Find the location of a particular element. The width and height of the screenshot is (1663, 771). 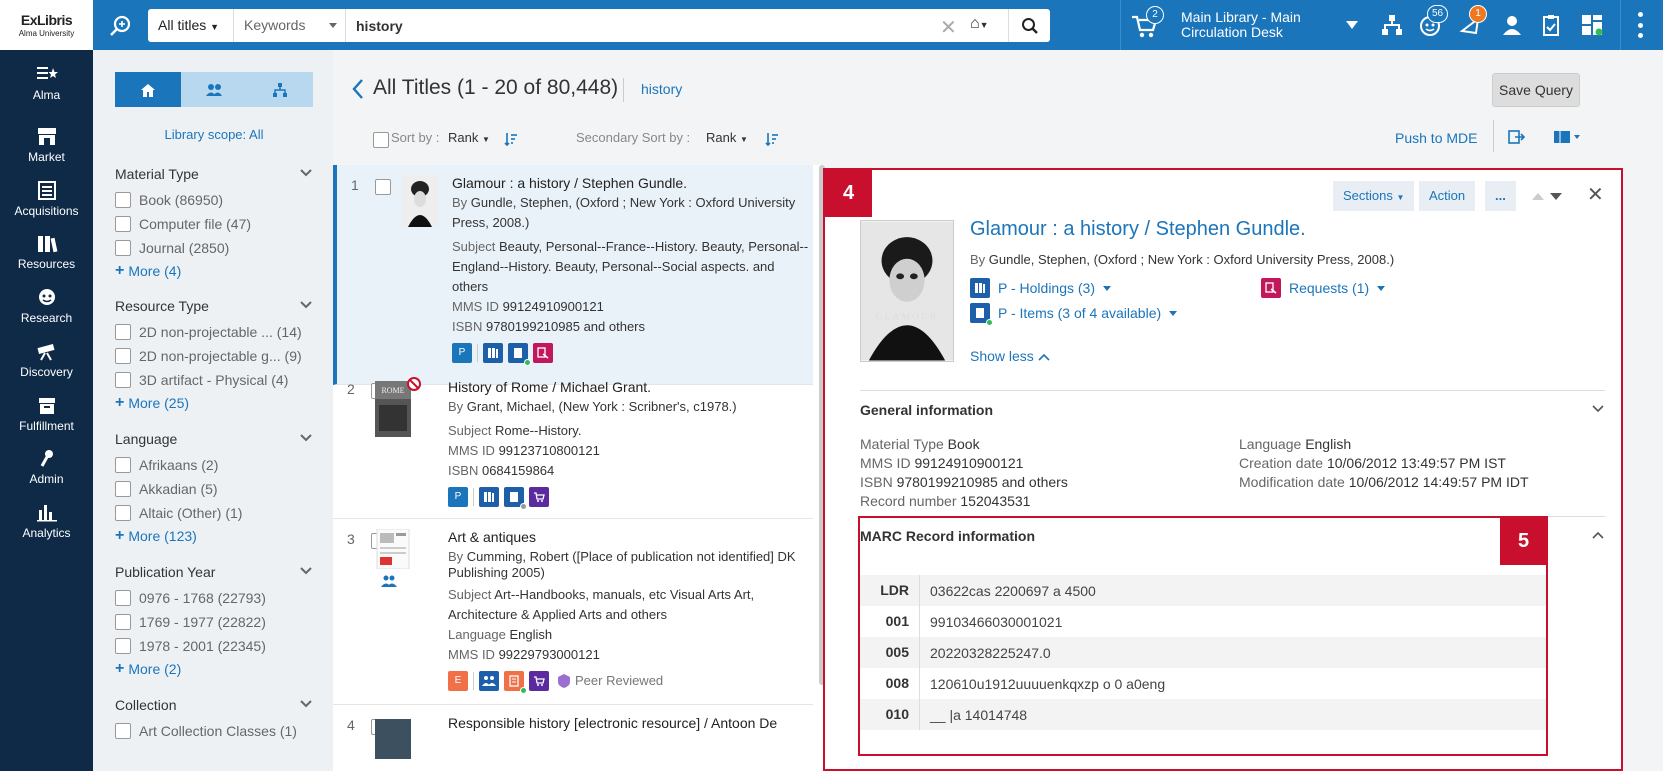

facet-option: Afrikaans (2) is located at coordinates (214, 465).